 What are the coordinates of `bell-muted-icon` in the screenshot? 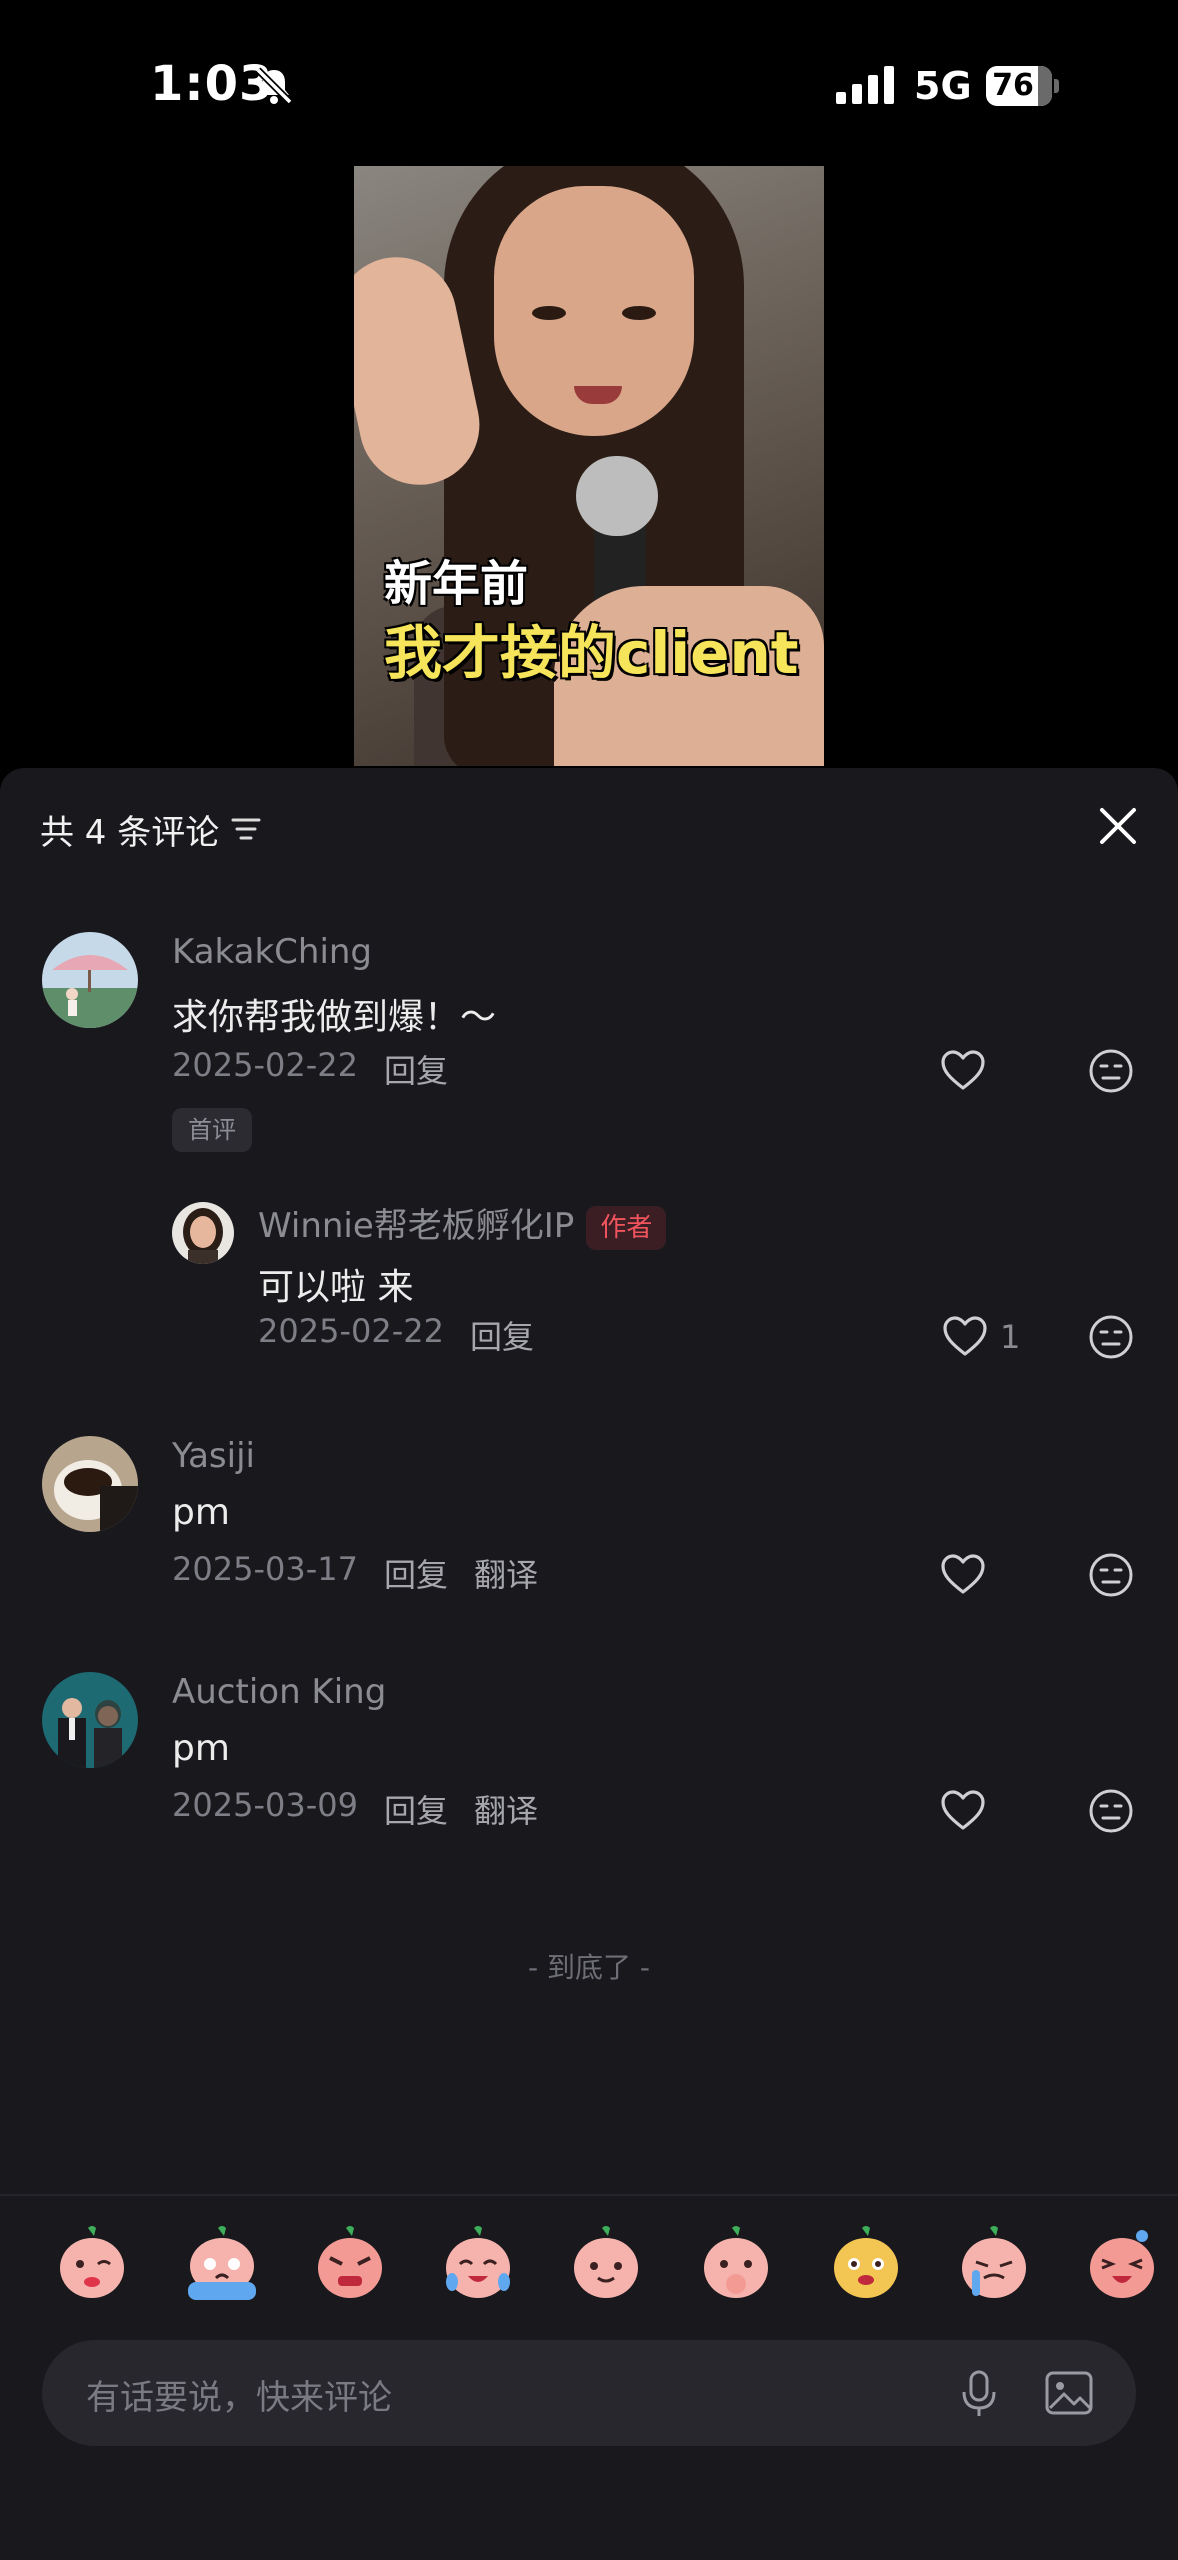 It's located at (274, 86).